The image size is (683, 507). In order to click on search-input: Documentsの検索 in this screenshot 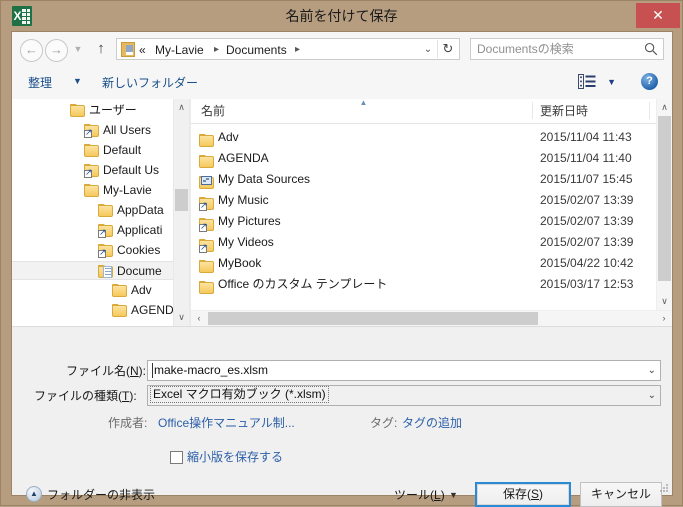, I will do `click(567, 49)`.